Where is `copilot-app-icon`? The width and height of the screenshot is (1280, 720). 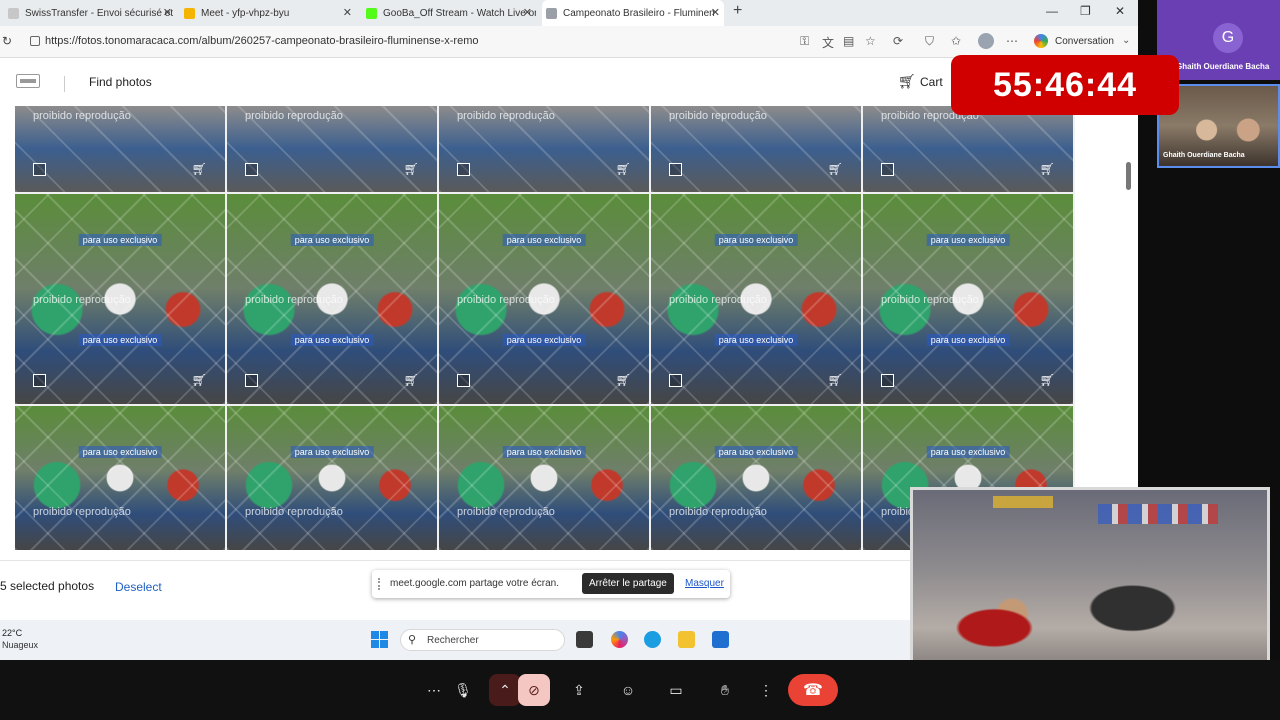 copilot-app-icon is located at coordinates (619, 639).